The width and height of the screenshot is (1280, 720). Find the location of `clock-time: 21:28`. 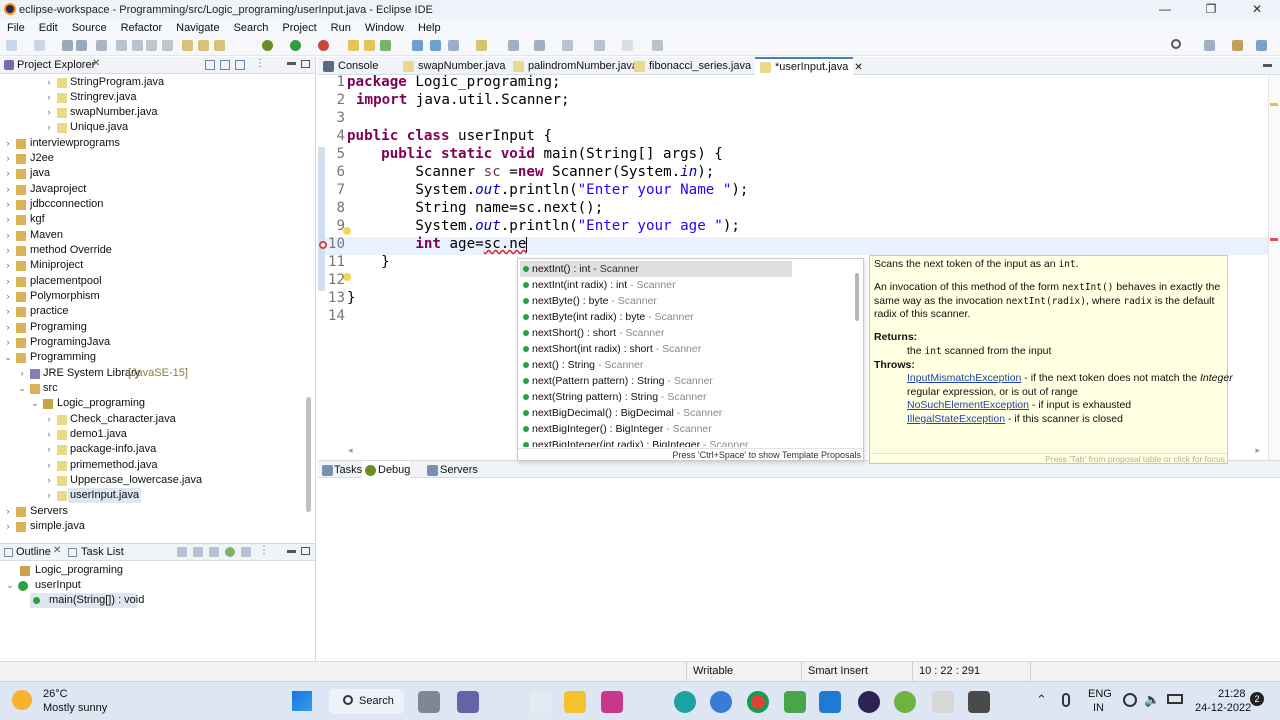

clock-time: 21:28 is located at coordinates (1232, 694).